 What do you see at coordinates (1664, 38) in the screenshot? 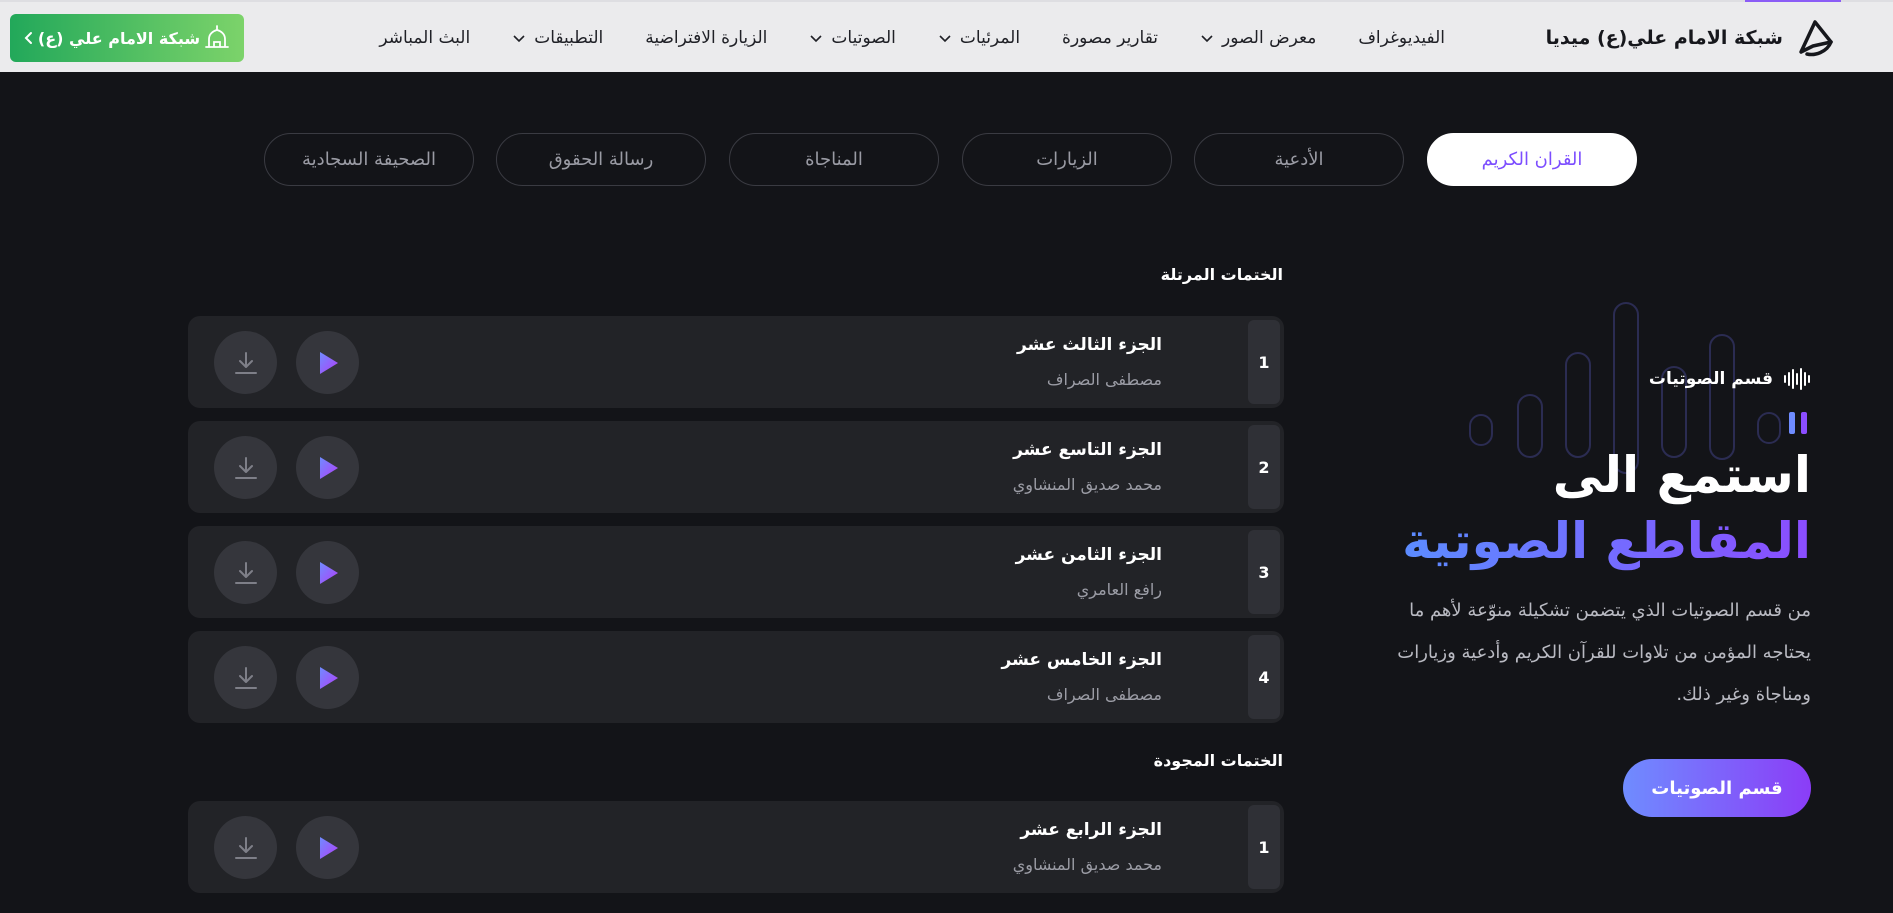
I see `brand-name: شبكة الامام علي(ع) ميديا` at bounding box center [1664, 38].